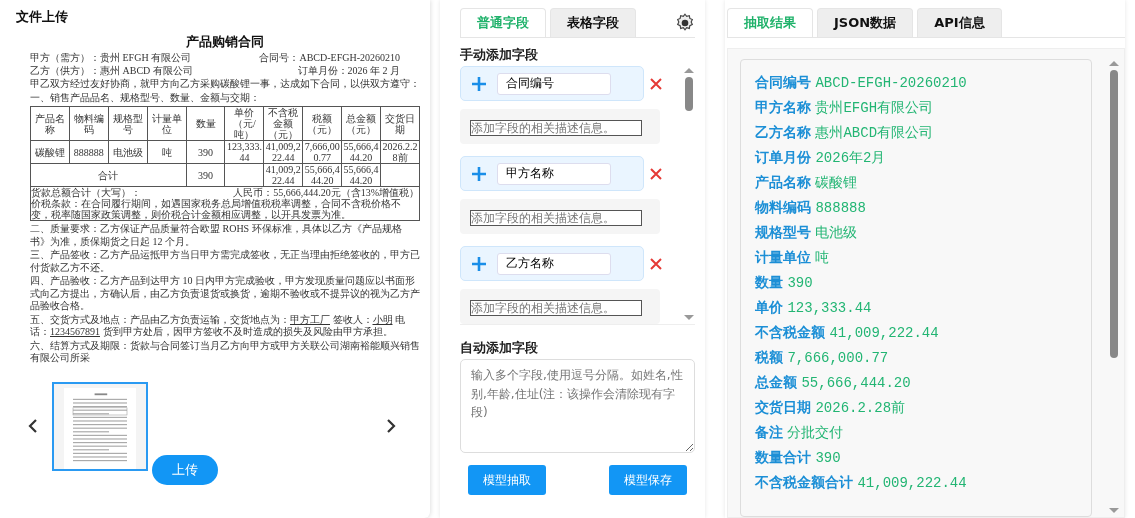 This screenshot has width=1135, height=518. I want to click on document-text: 订单月份：2026 年 2 月, so click(348, 71).